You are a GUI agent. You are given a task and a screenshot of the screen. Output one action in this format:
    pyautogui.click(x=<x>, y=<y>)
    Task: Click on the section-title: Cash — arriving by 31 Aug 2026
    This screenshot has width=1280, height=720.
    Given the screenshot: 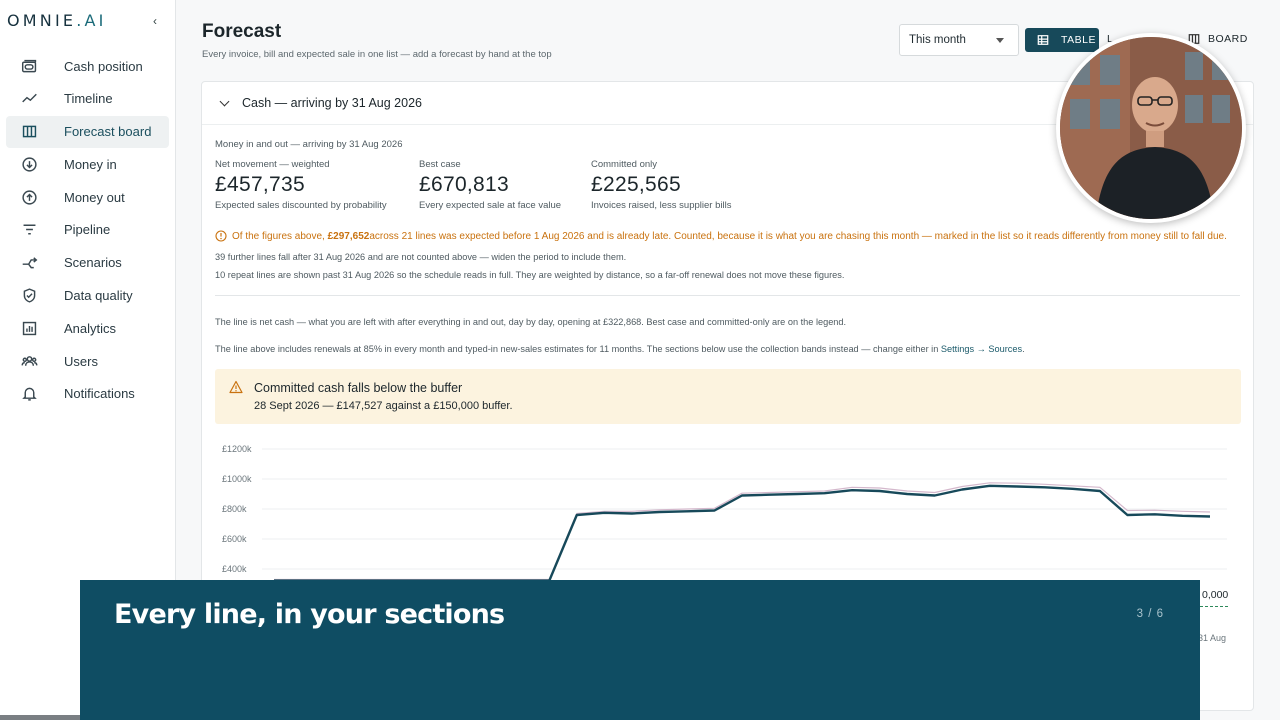 What is the action you would take?
    pyautogui.click(x=332, y=103)
    